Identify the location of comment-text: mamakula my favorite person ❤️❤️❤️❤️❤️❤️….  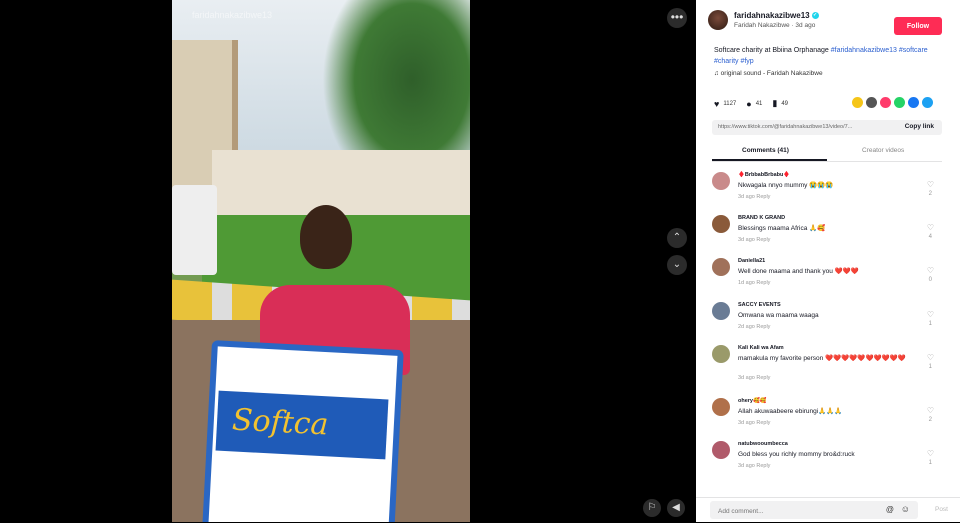
(822, 358).